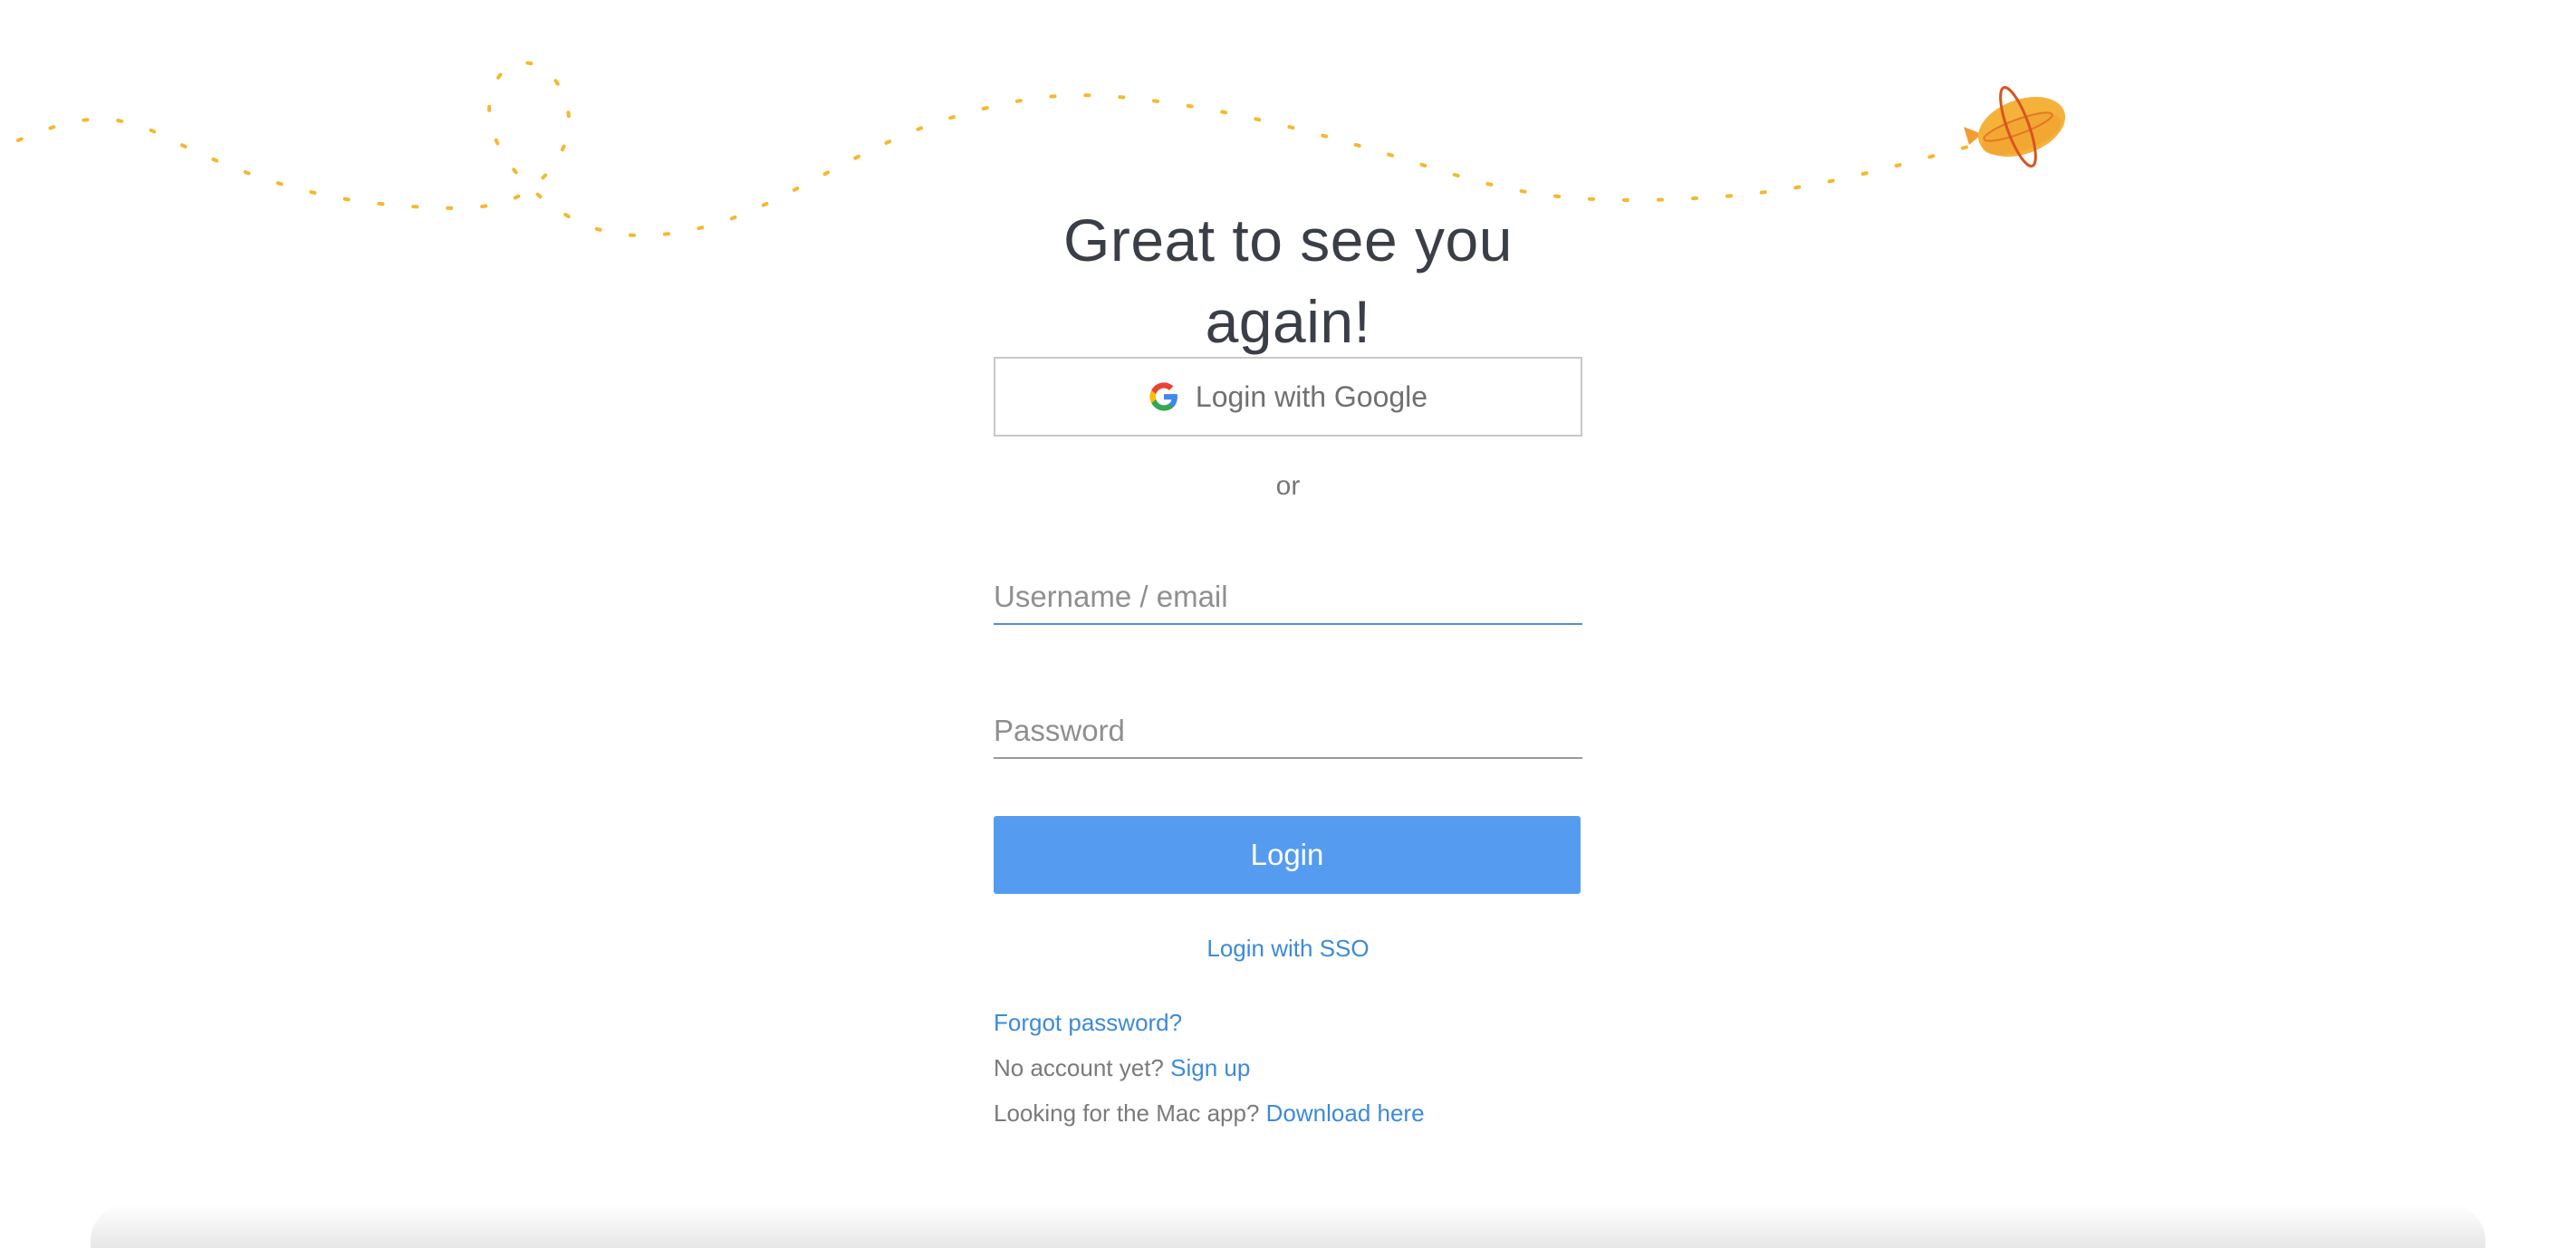  I want to click on mac-app-prompt: Looking for the Mac app?, so click(1127, 1113).